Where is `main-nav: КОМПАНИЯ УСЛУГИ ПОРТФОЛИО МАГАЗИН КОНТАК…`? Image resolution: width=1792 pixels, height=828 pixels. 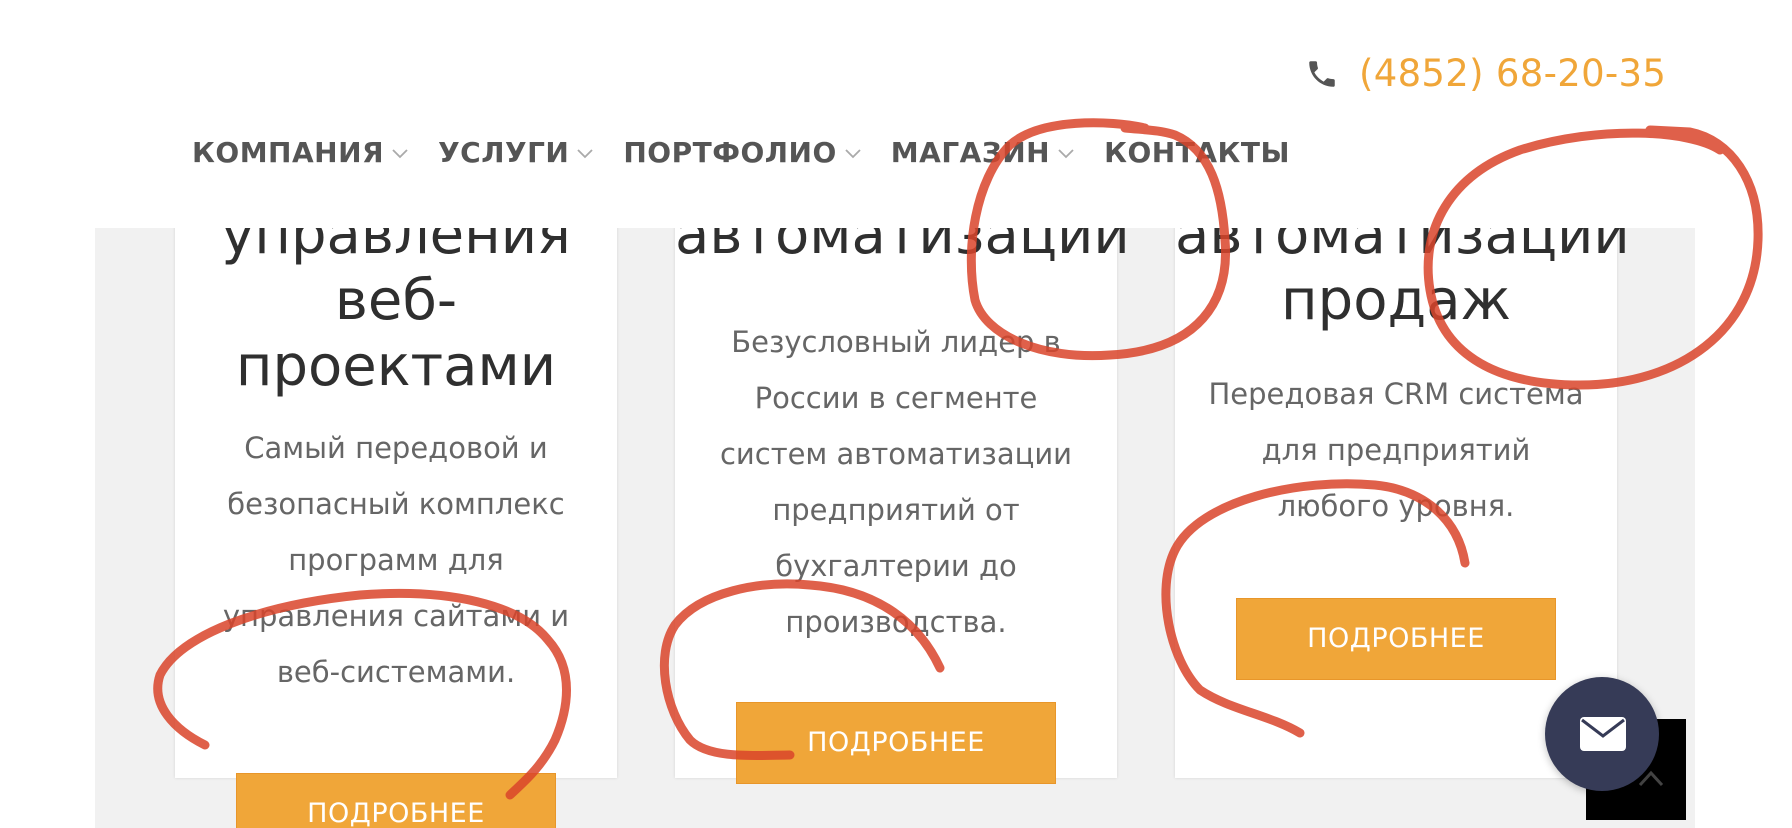
main-nav: КОМПАНИЯ УСЛУГИ ПОРТФОЛИО МАГАЗИН КОНТАК… is located at coordinates (756, 152).